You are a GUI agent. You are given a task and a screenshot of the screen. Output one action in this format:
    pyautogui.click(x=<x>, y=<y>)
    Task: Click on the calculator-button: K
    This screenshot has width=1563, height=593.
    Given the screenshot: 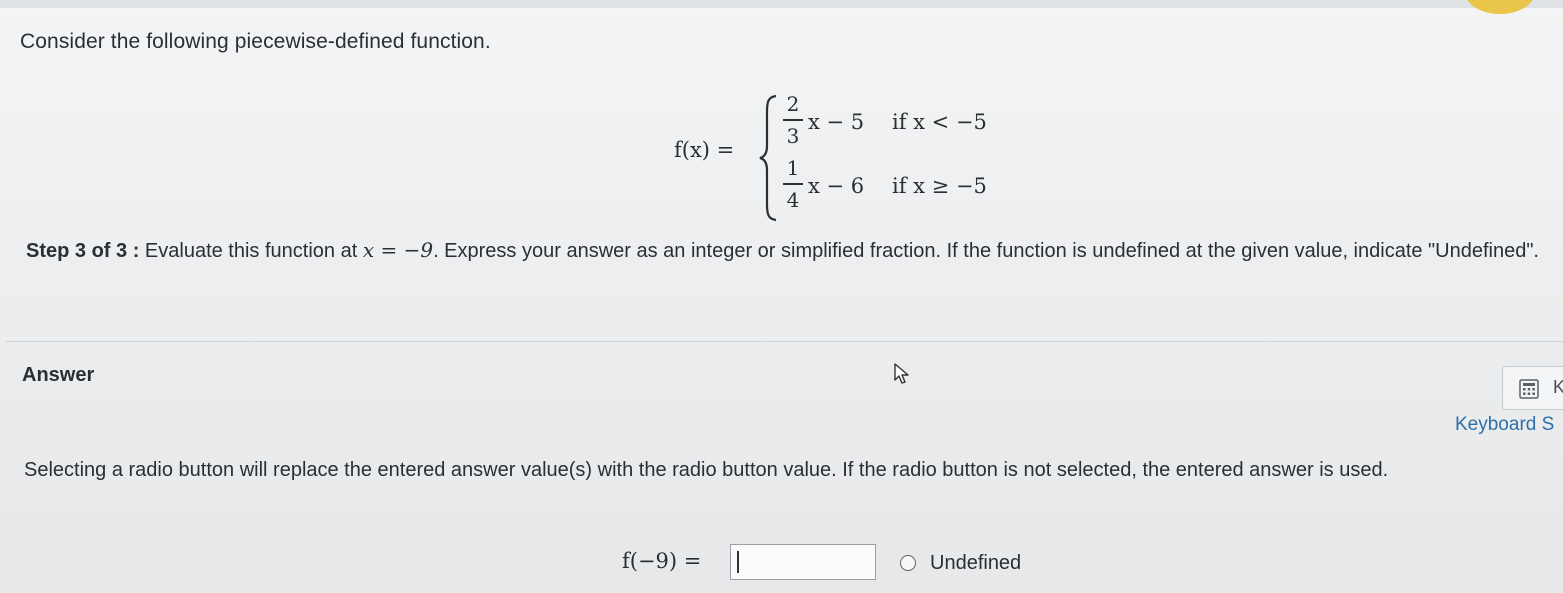 What is the action you would take?
    pyautogui.click(x=1532, y=388)
    